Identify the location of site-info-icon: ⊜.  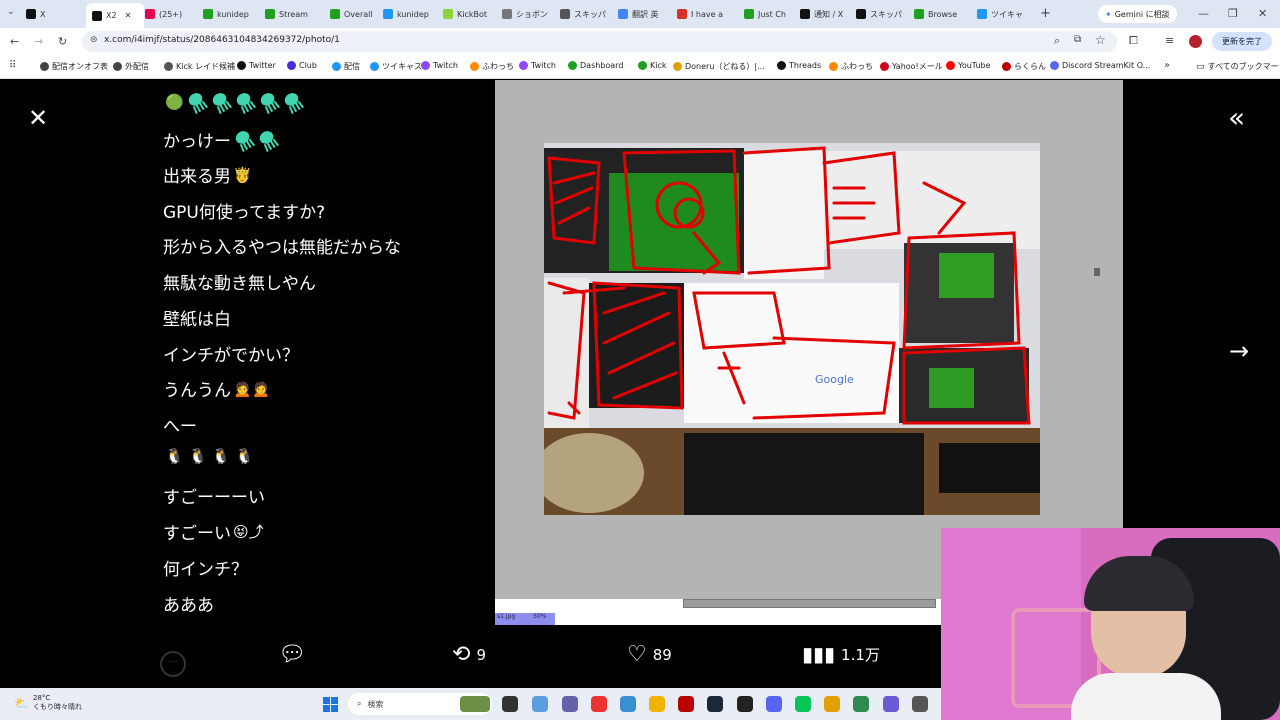
(94, 40).